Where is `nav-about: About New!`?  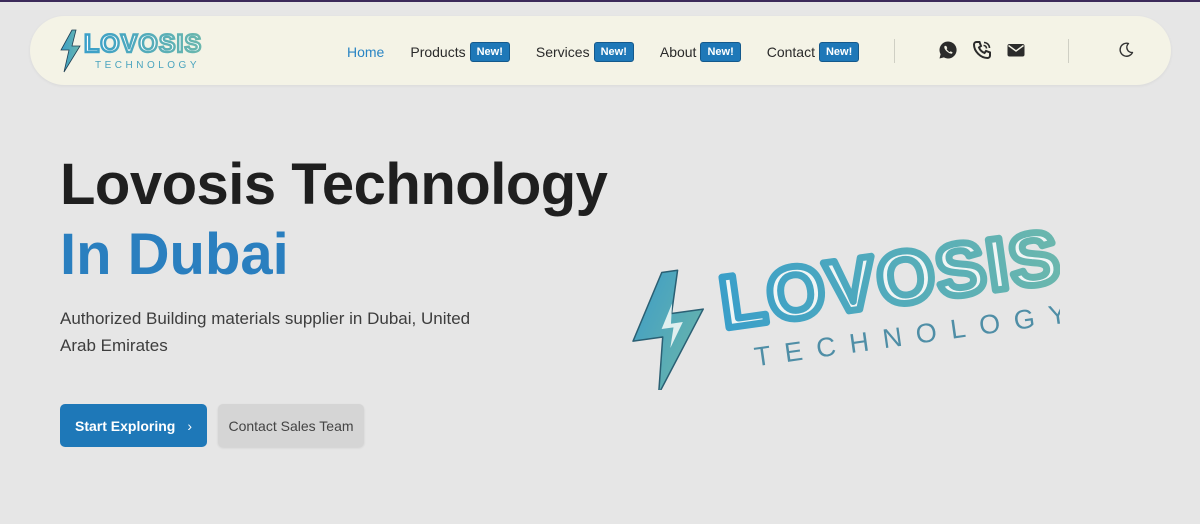 nav-about: About New! is located at coordinates (700, 52).